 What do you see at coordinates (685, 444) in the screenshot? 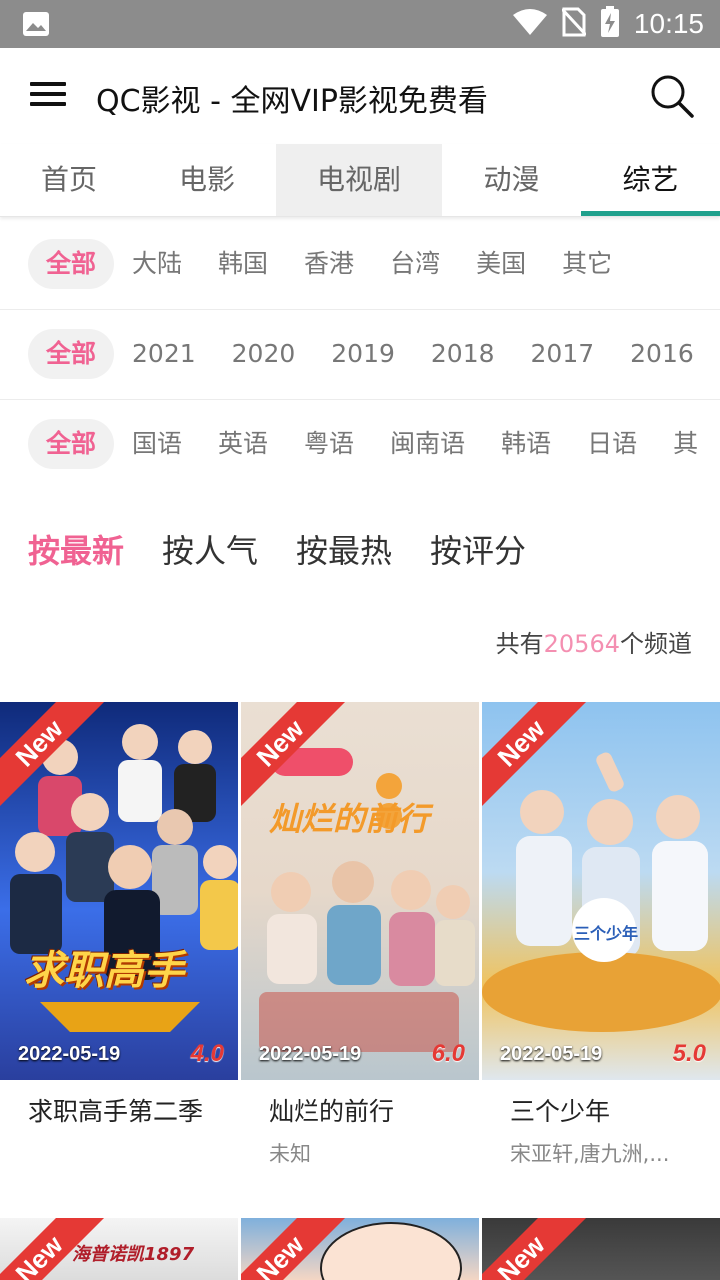
I see `language-chip: 其` at bounding box center [685, 444].